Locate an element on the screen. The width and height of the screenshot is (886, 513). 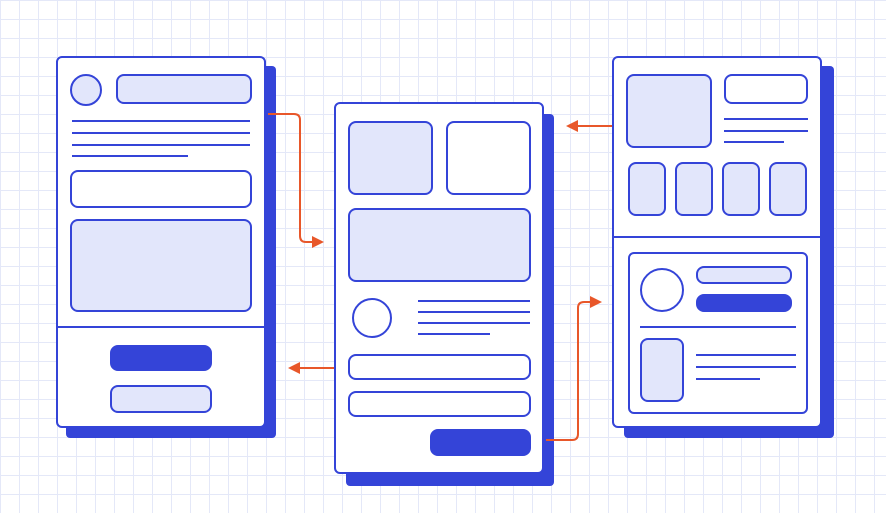
banner-placeholder is located at coordinates (439, 245).